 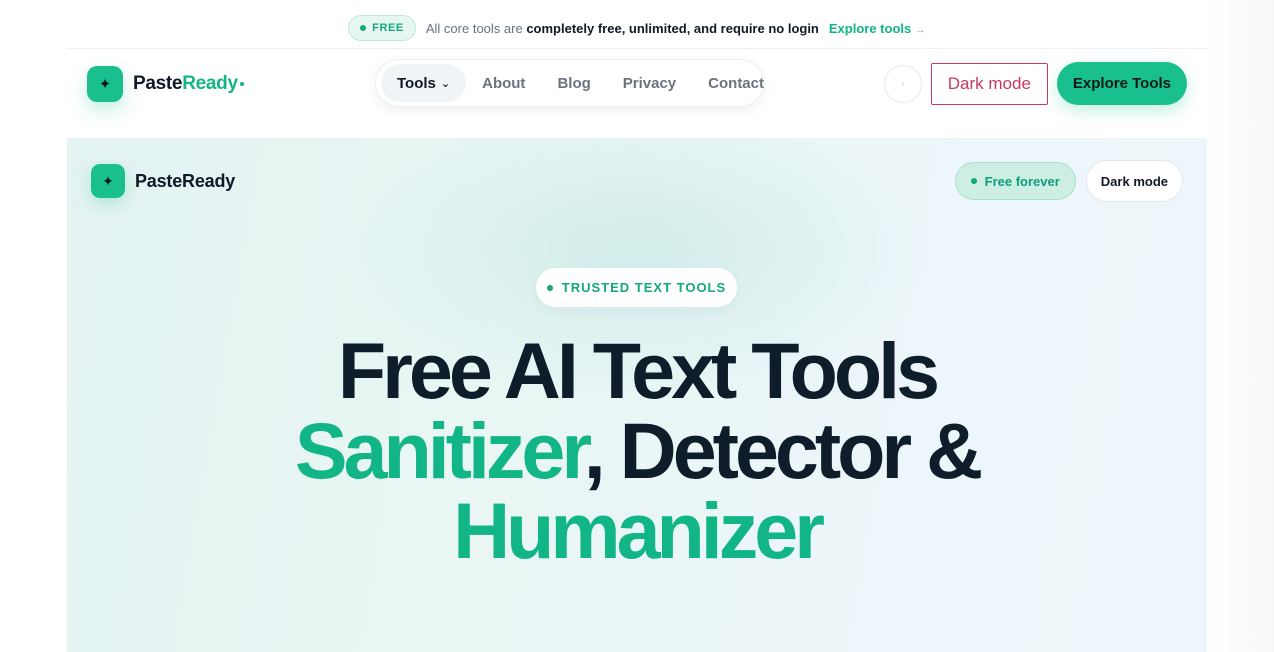 I want to click on nav-item-contact: Contact, so click(x=736, y=83).